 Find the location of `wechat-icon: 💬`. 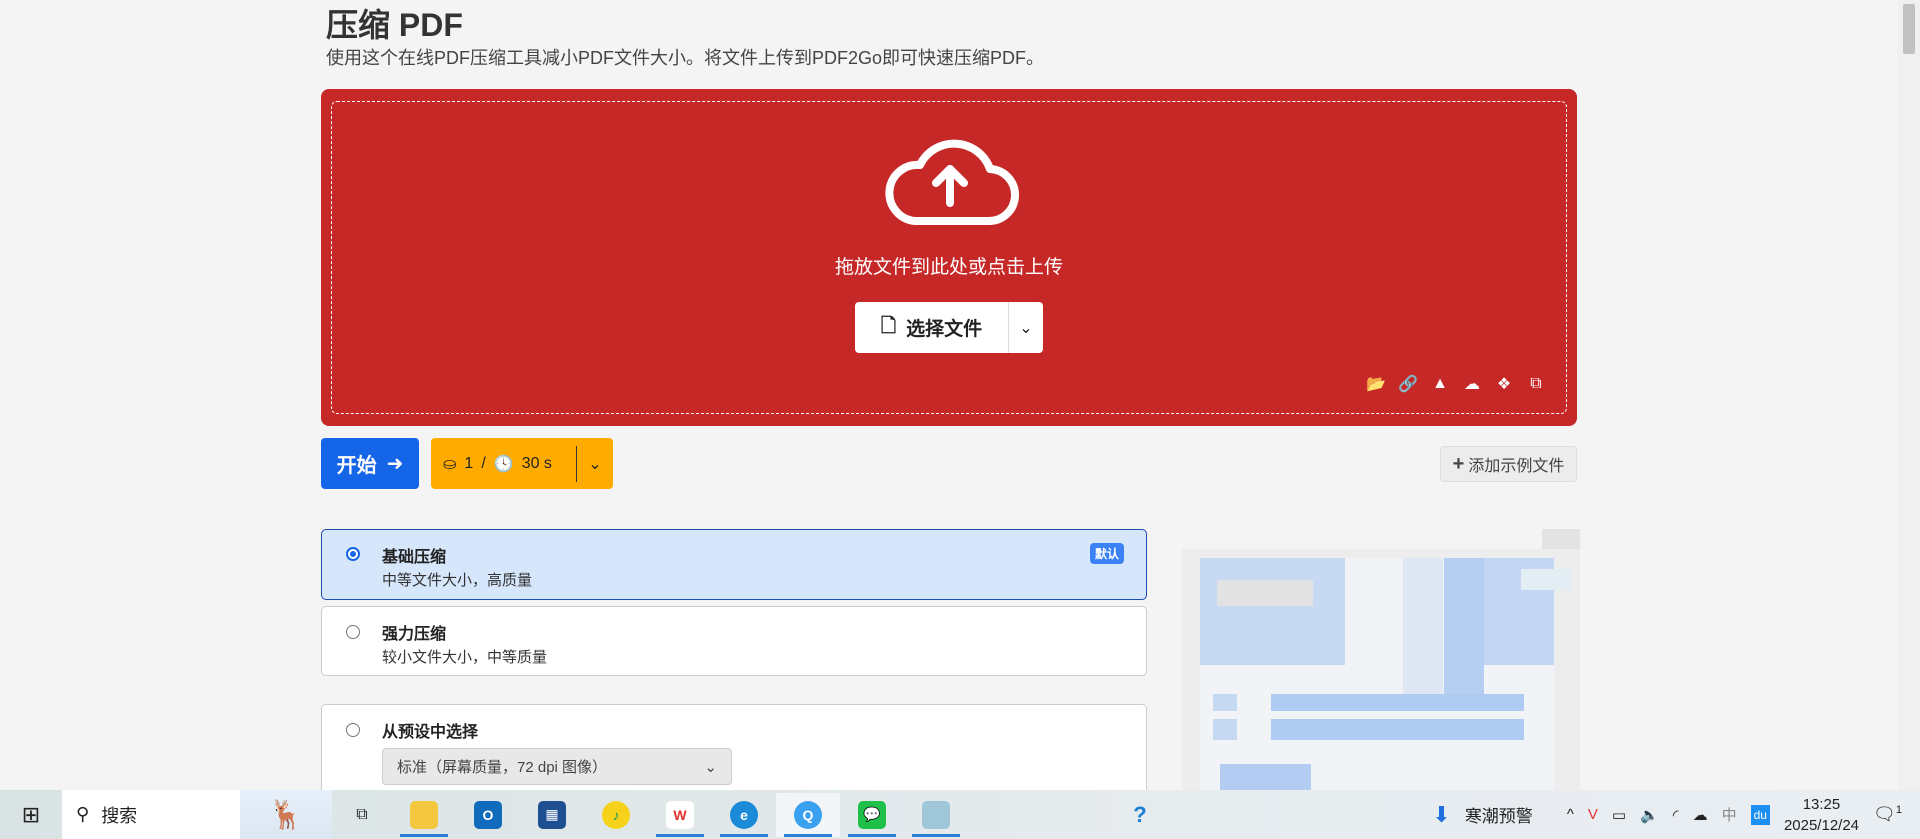

wechat-icon: 💬 is located at coordinates (872, 814).